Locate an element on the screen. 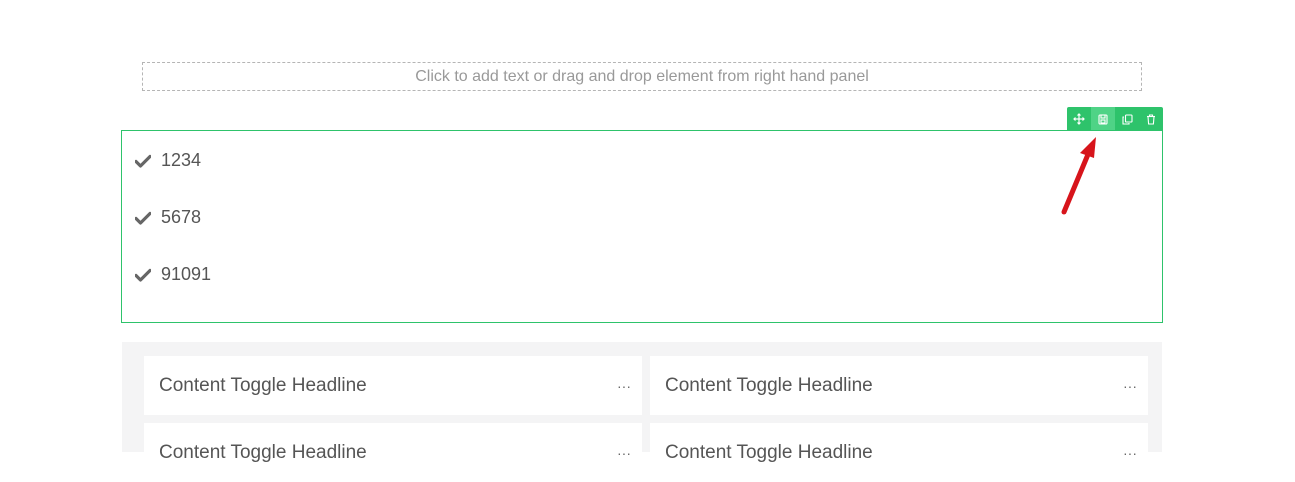 This screenshot has height=482, width=1295. list-item-label: 91091 is located at coordinates (186, 274).